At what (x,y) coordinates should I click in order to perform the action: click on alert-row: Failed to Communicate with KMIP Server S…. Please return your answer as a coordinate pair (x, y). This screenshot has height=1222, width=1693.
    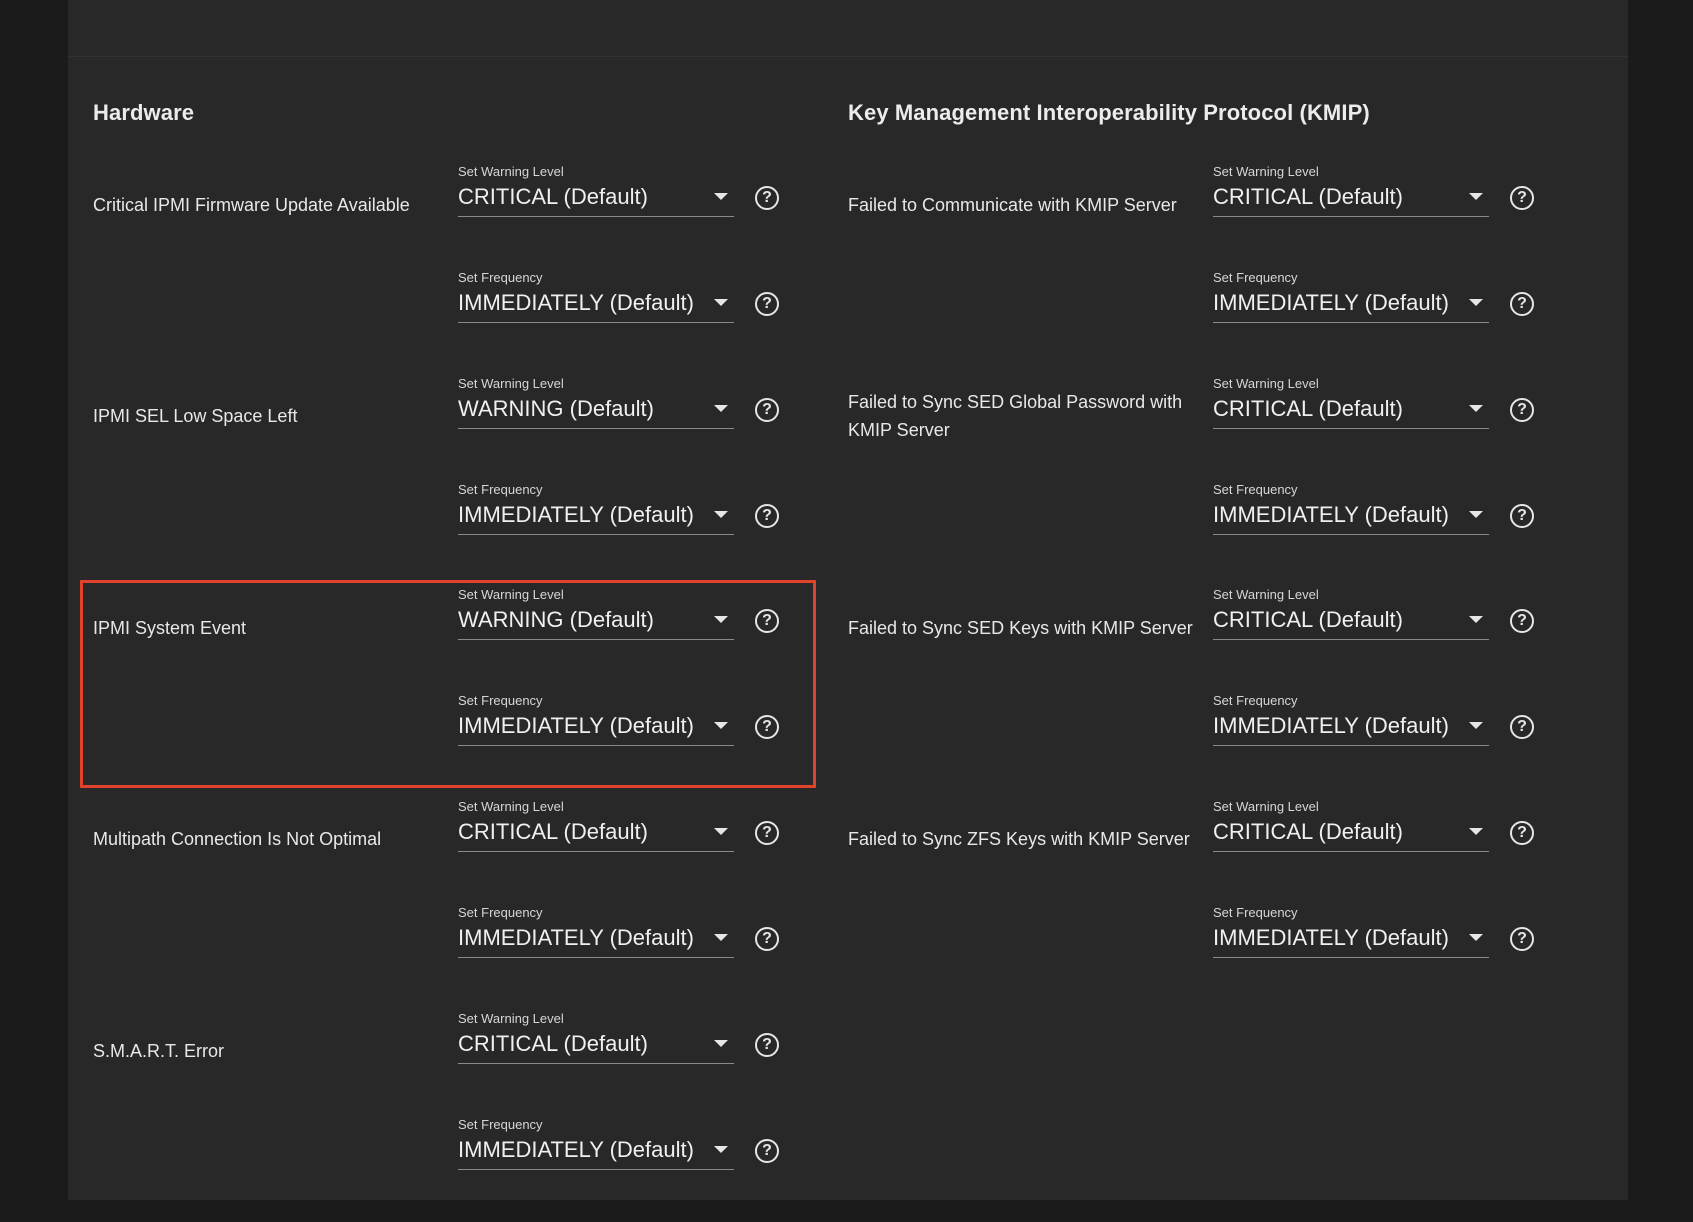
    Looking at the image, I should click on (1218, 269).